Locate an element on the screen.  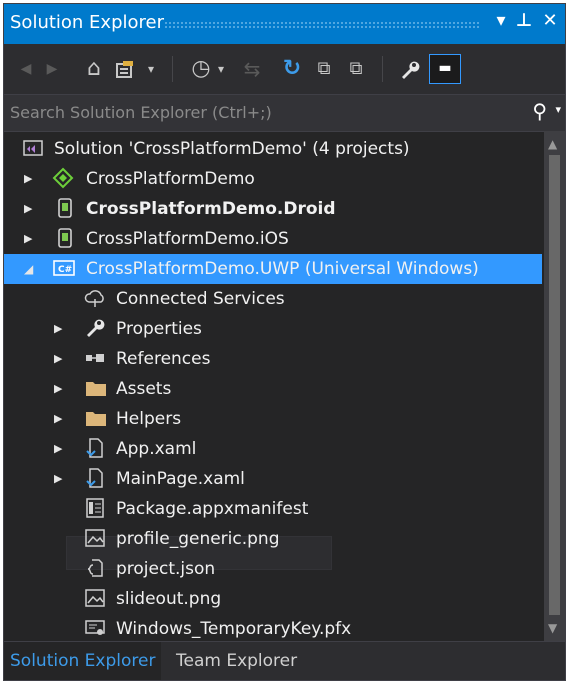
tree-item-helpers: ▶ Helpers is located at coordinates (273, 419).